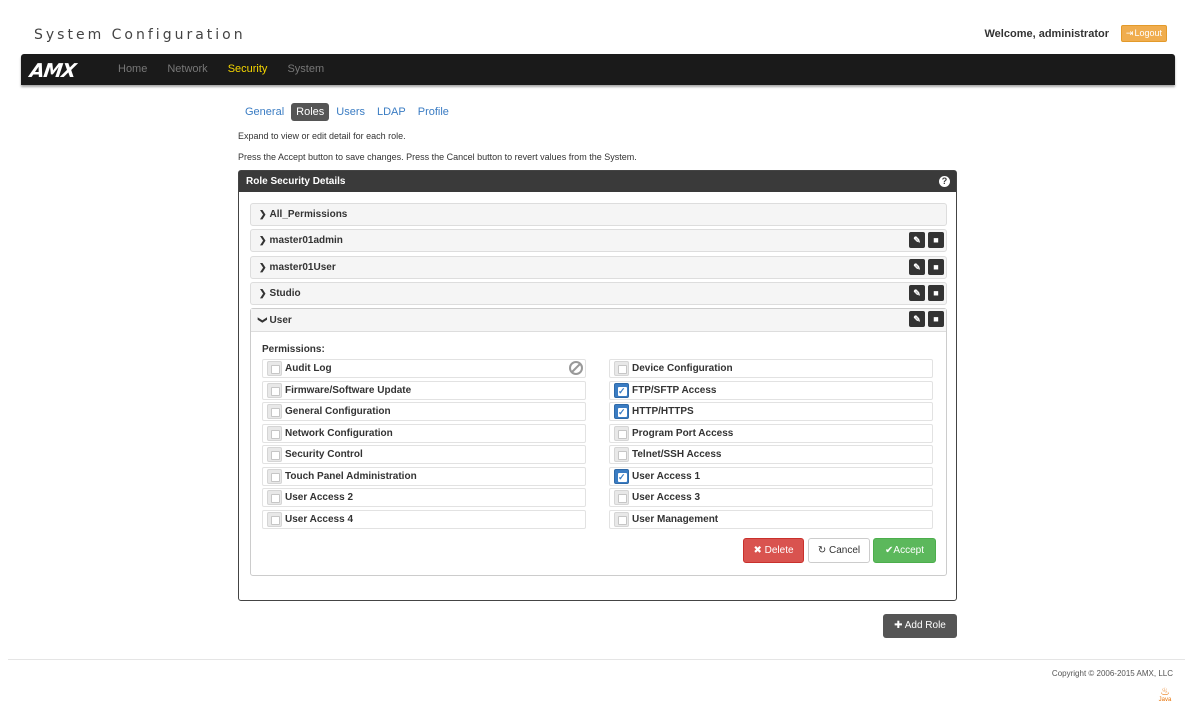 Image resolution: width=1193 pixels, height=710 pixels. Describe the element at coordinates (771, 454) in the screenshot. I see `permission-item: Telnet/SSH Access` at that location.